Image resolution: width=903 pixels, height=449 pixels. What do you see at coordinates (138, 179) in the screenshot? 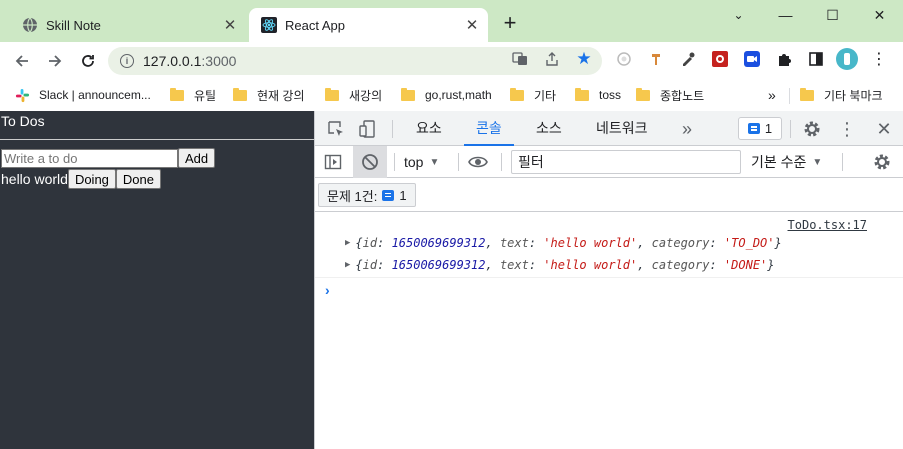
I see `done-button: Done` at bounding box center [138, 179].